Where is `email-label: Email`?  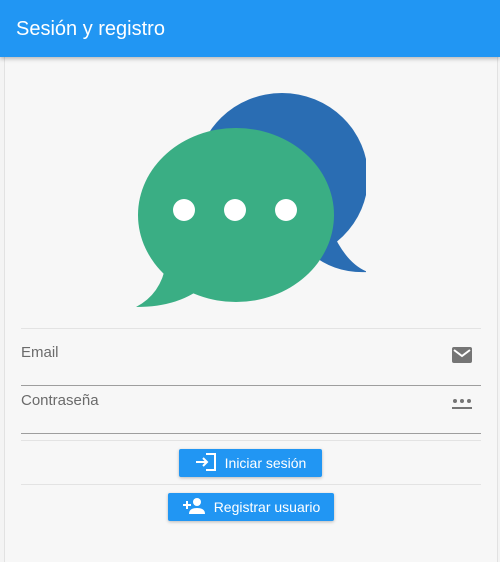 email-label: Email is located at coordinates (40, 352).